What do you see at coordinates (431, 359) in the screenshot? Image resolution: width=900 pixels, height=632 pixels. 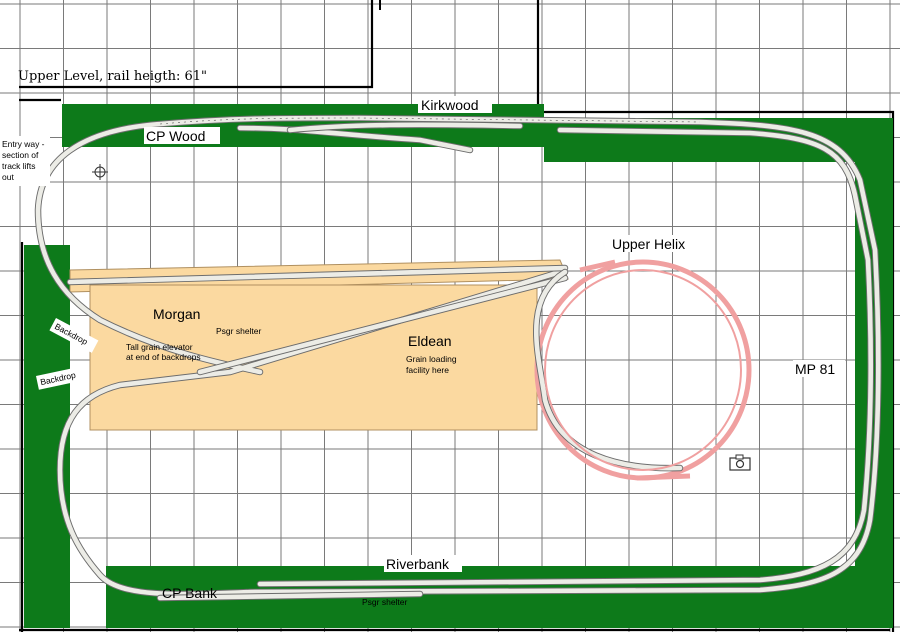 I see `note-grain-loading-1: Grain loading` at bounding box center [431, 359].